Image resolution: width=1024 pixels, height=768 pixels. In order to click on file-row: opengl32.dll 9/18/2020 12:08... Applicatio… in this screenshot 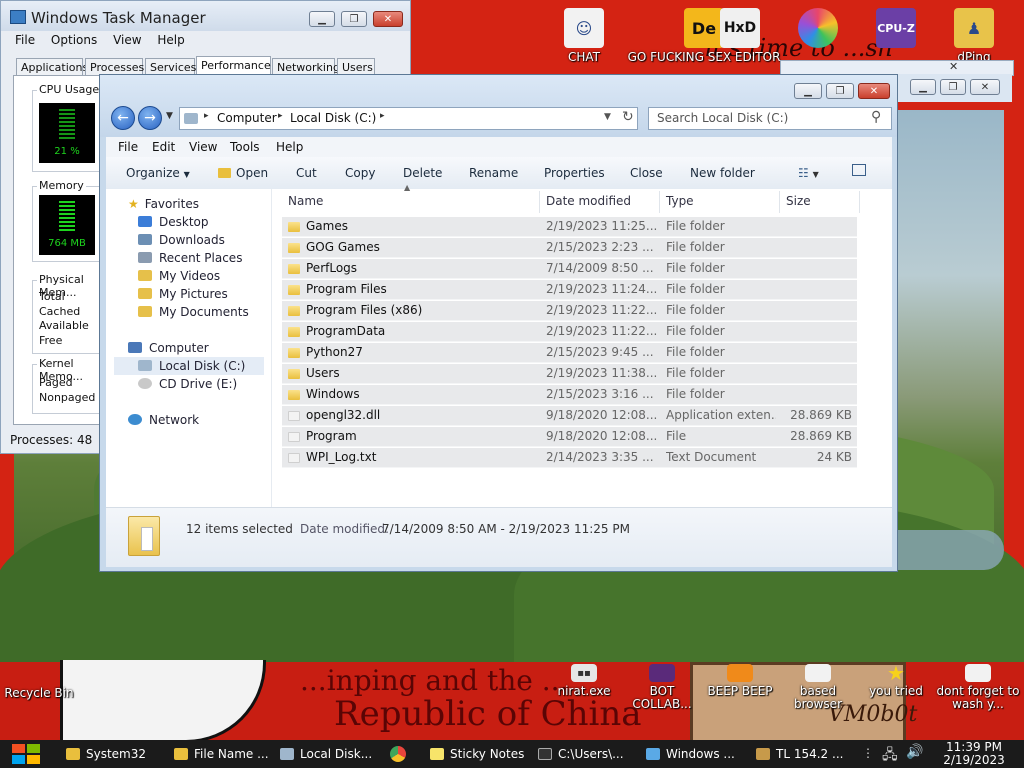, I will do `click(569, 416)`.